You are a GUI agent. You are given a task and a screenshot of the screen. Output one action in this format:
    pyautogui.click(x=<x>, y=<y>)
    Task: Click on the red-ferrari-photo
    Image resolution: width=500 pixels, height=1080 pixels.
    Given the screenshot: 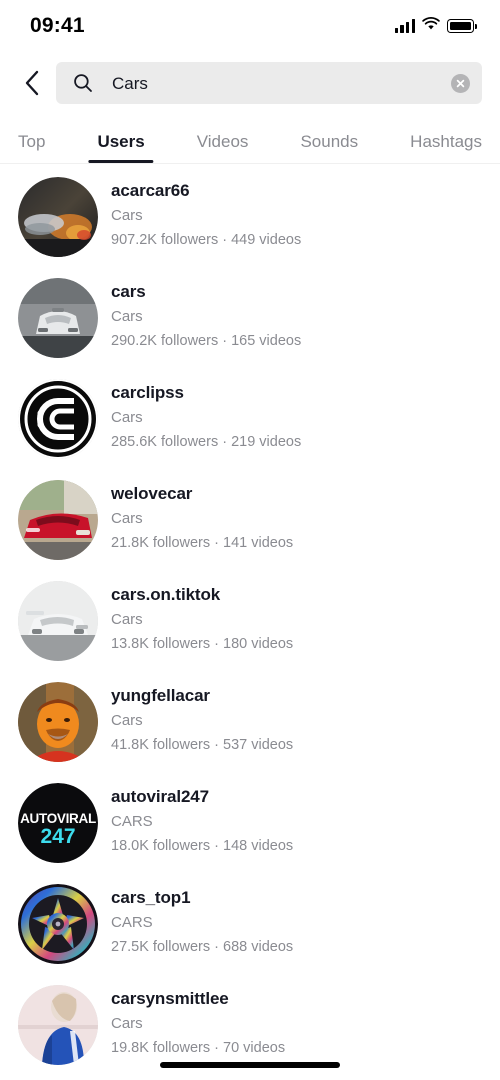 What is the action you would take?
    pyautogui.click(x=58, y=520)
    